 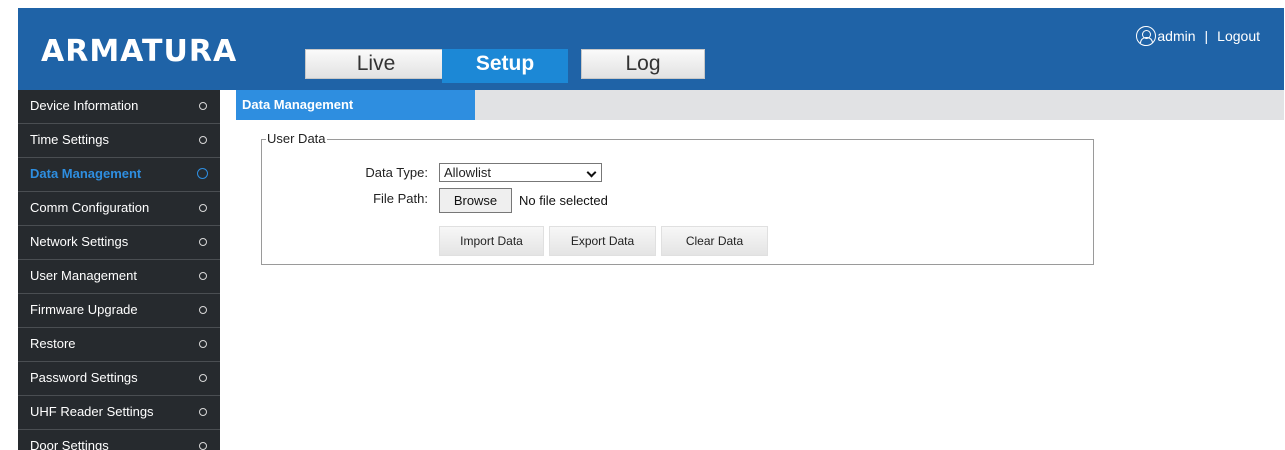 What do you see at coordinates (90, 207) in the screenshot?
I see `sidebar-item-label: Comm Configuration` at bounding box center [90, 207].